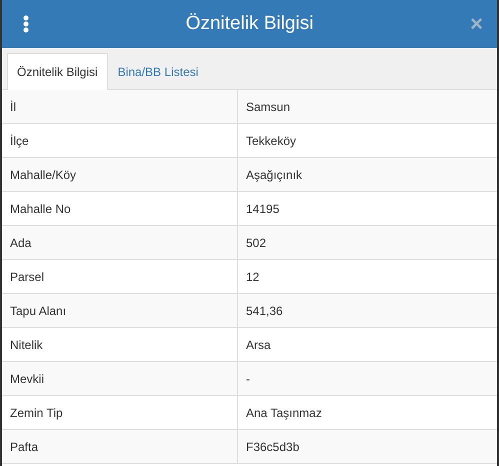 This screenshot has width=499, height=466. Describe the element at coordinates (36, 413) in the screenshot. I see `table-cell-text: Zemin Tip` at that location.